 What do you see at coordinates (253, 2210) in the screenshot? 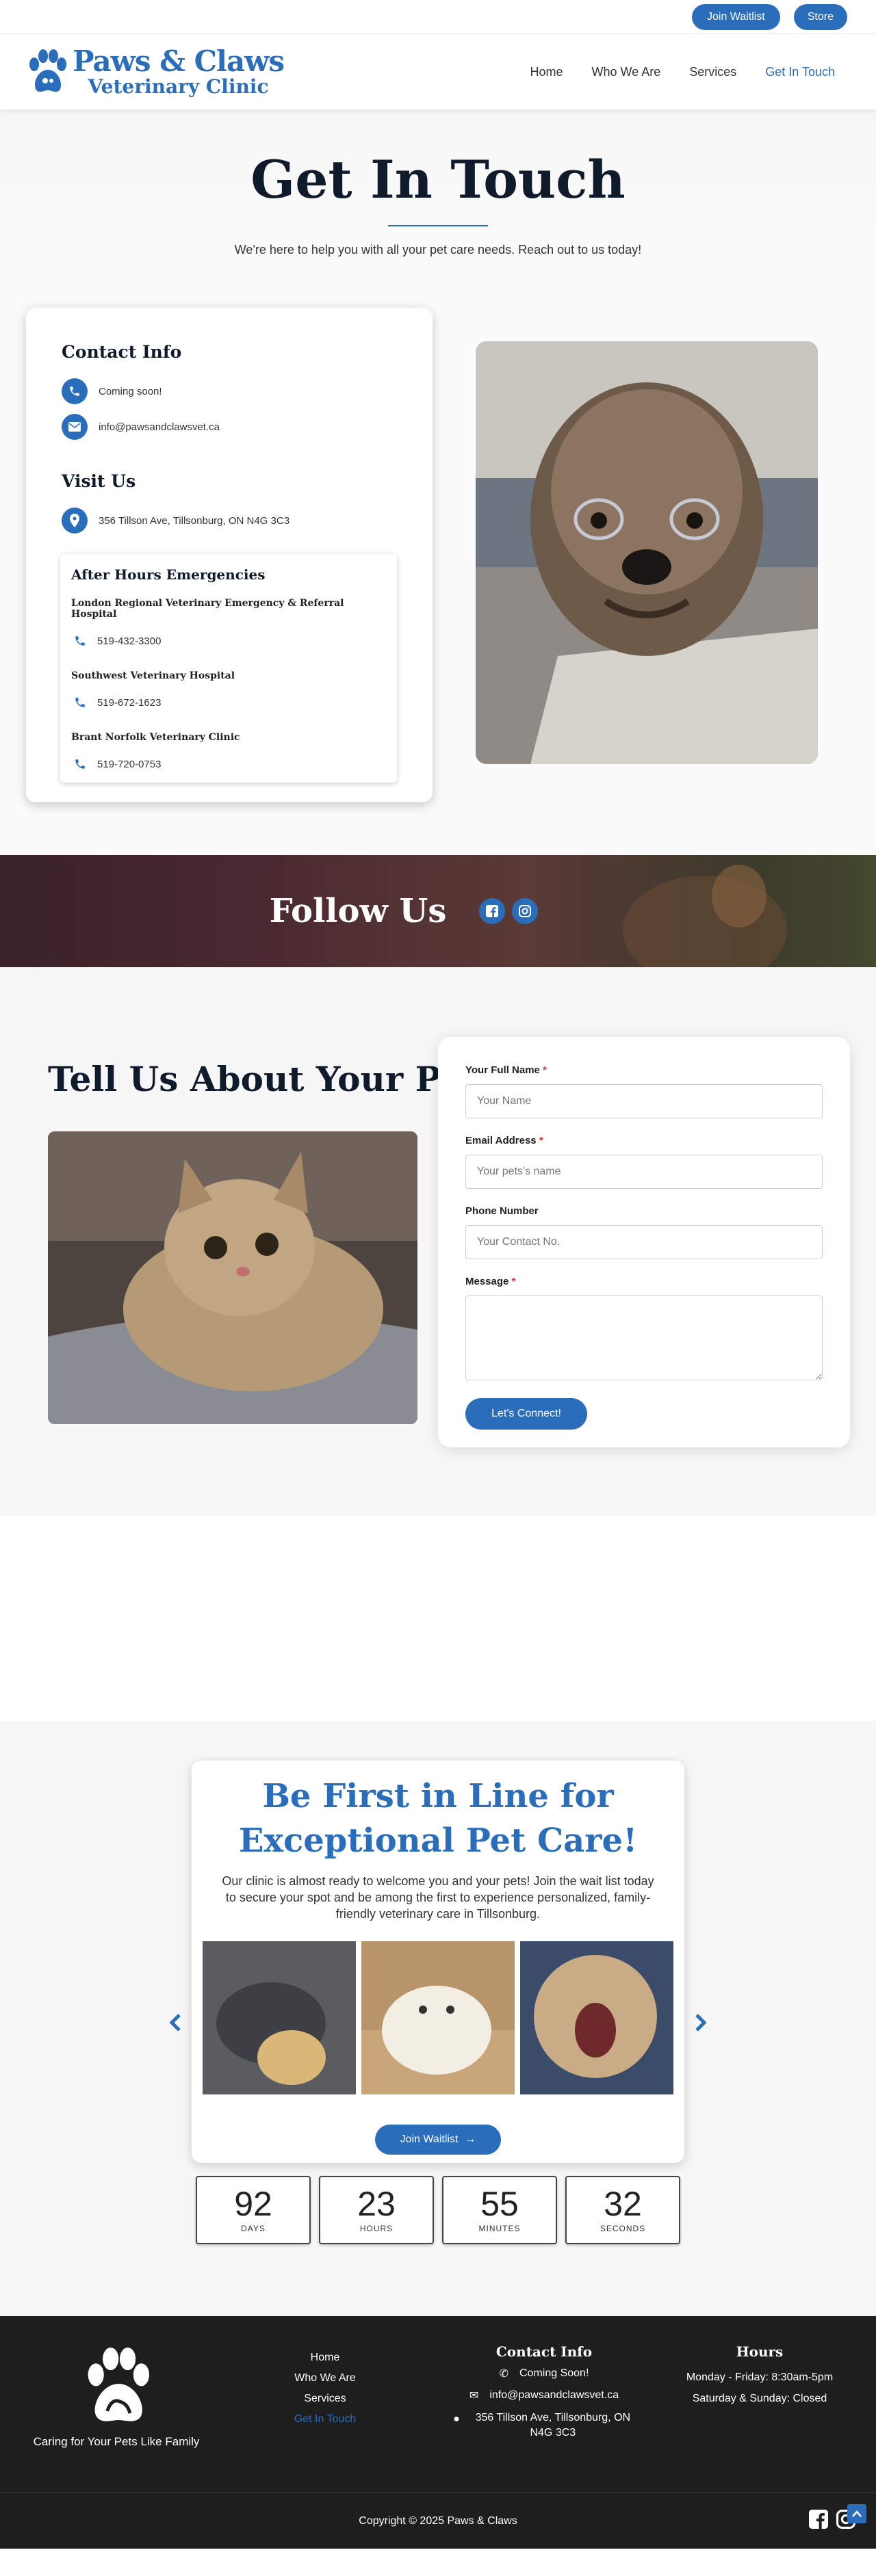
I see `countdown-days: 92 DAYS` at bounding box center [253, 2210].